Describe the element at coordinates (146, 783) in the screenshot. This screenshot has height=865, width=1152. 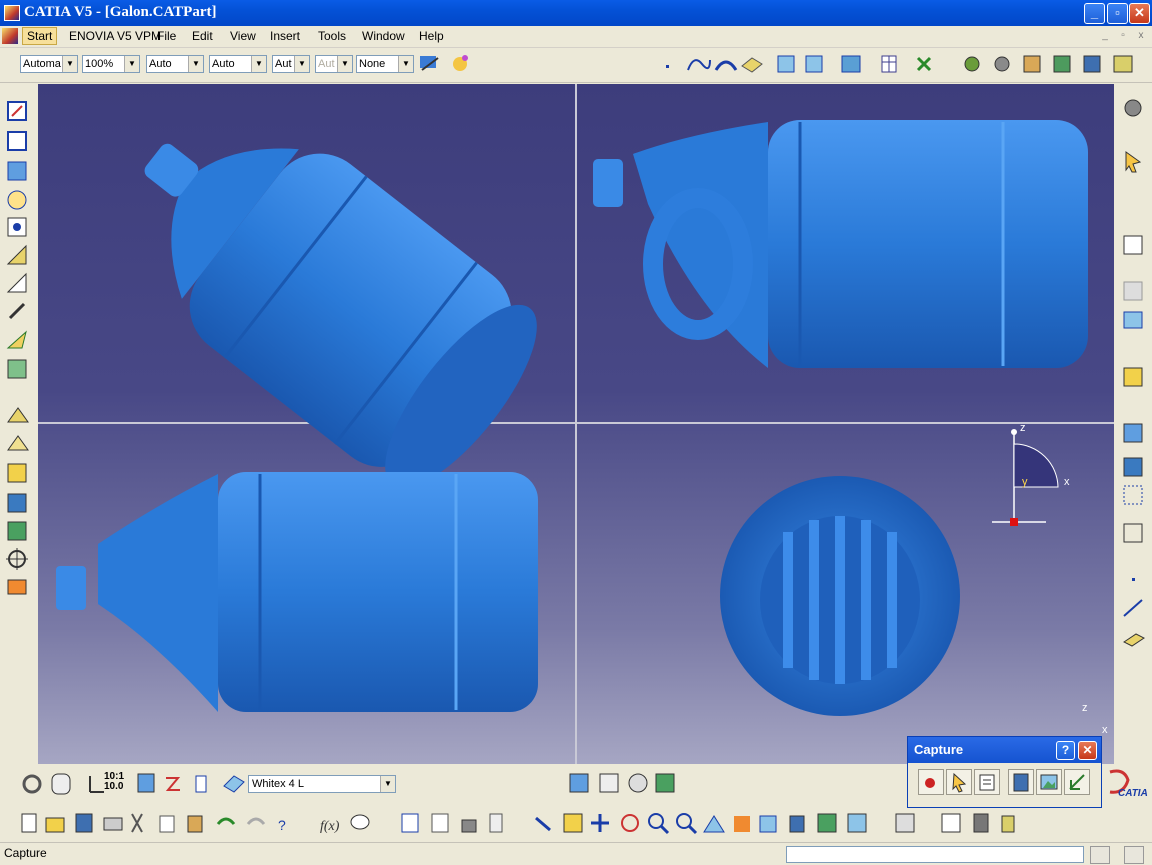
I see `container-icon` at that location.